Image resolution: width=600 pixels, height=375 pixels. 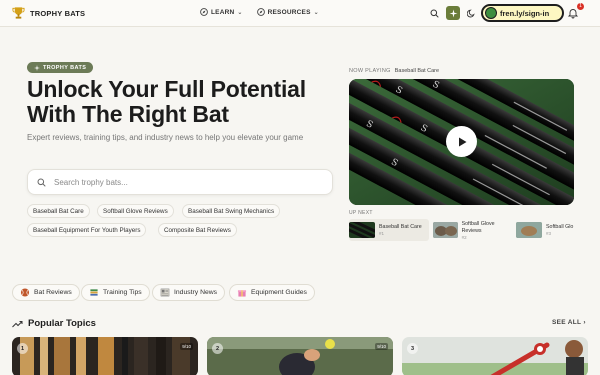 What do you see at coordinates (62, 323) in the screenshot?
I see `popular-topics-title: Popular Topics` at bounding box center [62, 323].